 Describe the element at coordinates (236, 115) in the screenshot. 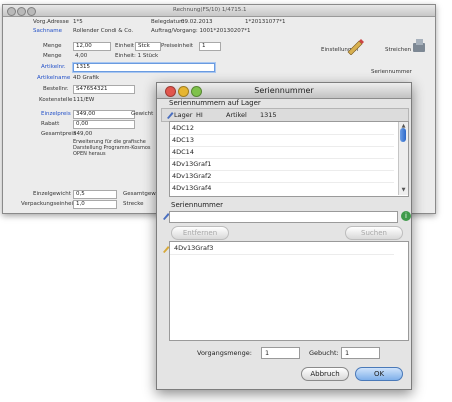

I see `artikel-label: Artikel` at that location.